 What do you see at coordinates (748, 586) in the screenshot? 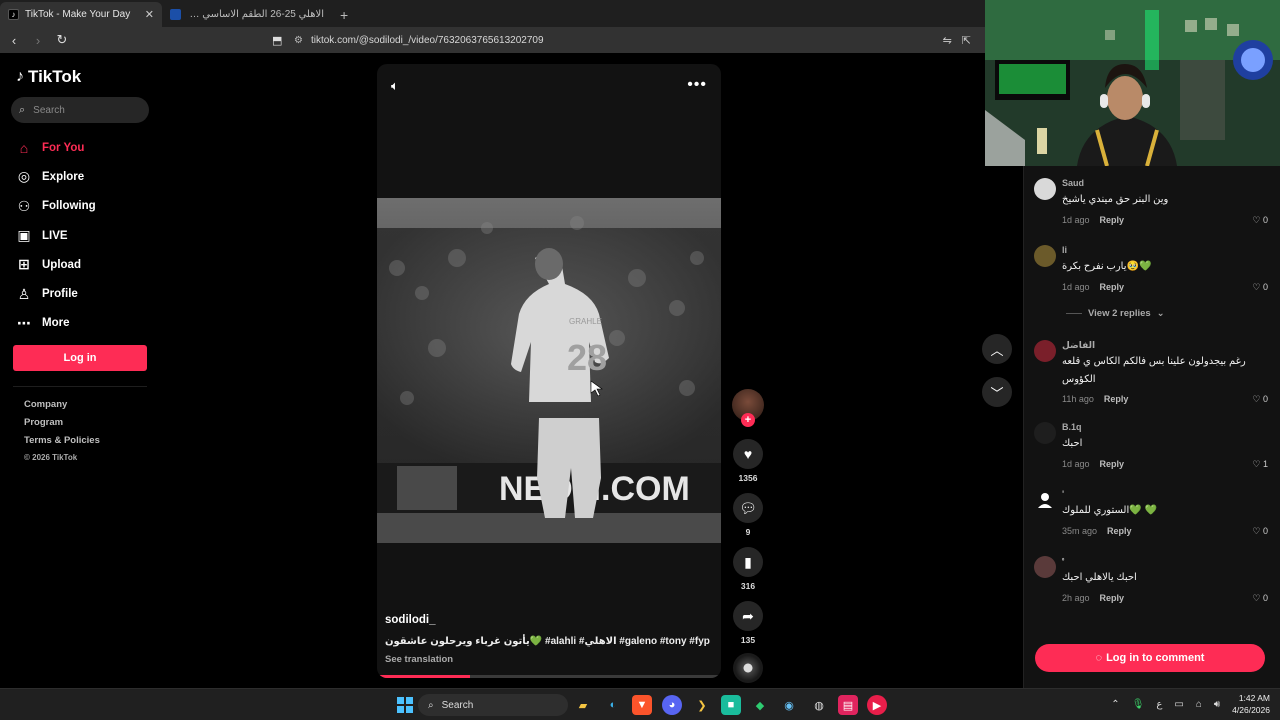
I see `save-count: 316` at bounding box center [748, 586].